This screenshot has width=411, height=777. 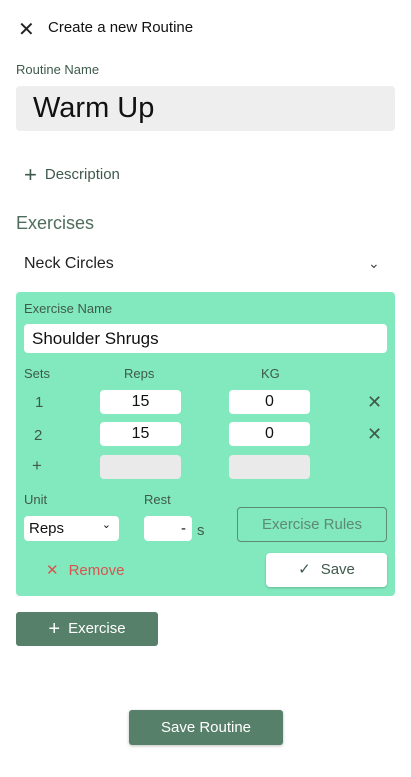 I want to click on exercise-name-input: Shoulder Shrugs, so click(x=205, y=338).